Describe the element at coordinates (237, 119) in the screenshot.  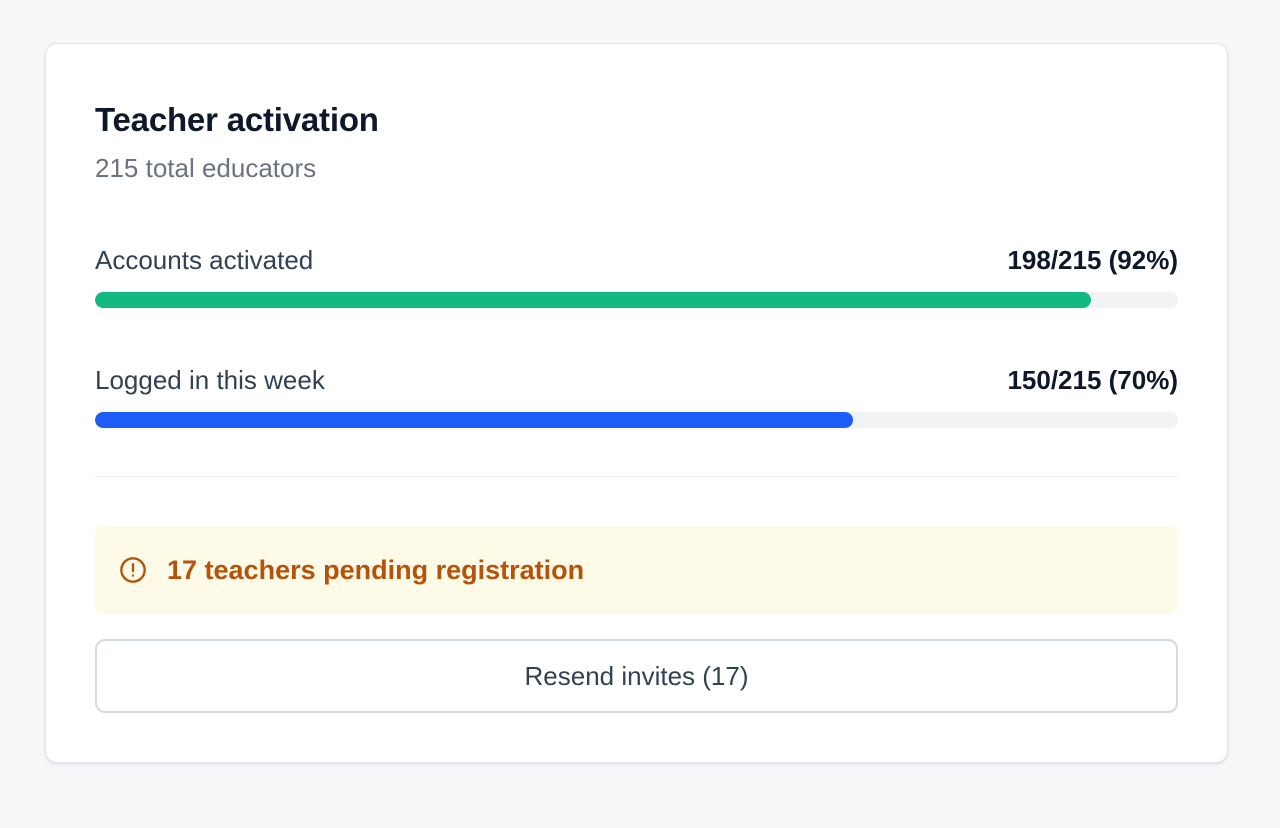
I see `card-title: Teacher activation` at that location.